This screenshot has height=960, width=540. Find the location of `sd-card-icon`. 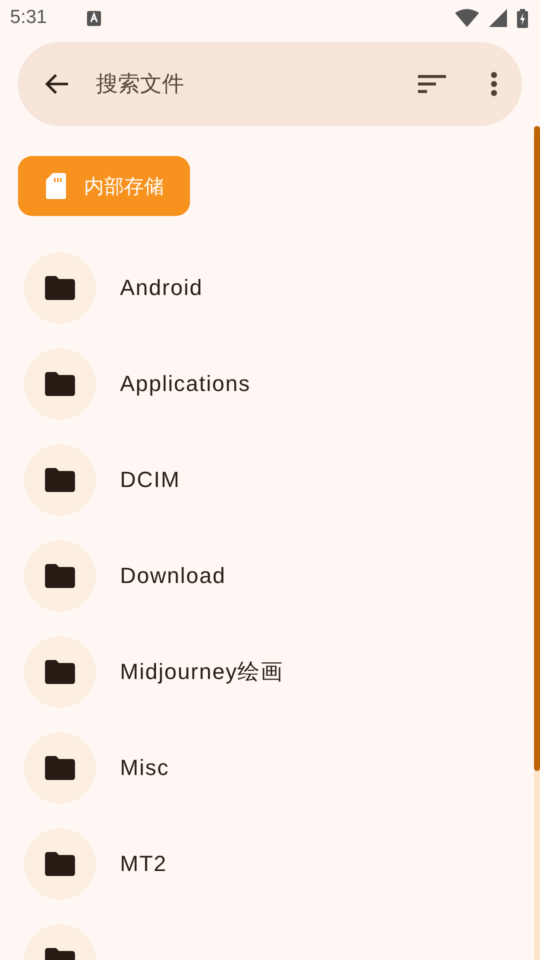

sd-card-icon is located at coordinates (56, 186).